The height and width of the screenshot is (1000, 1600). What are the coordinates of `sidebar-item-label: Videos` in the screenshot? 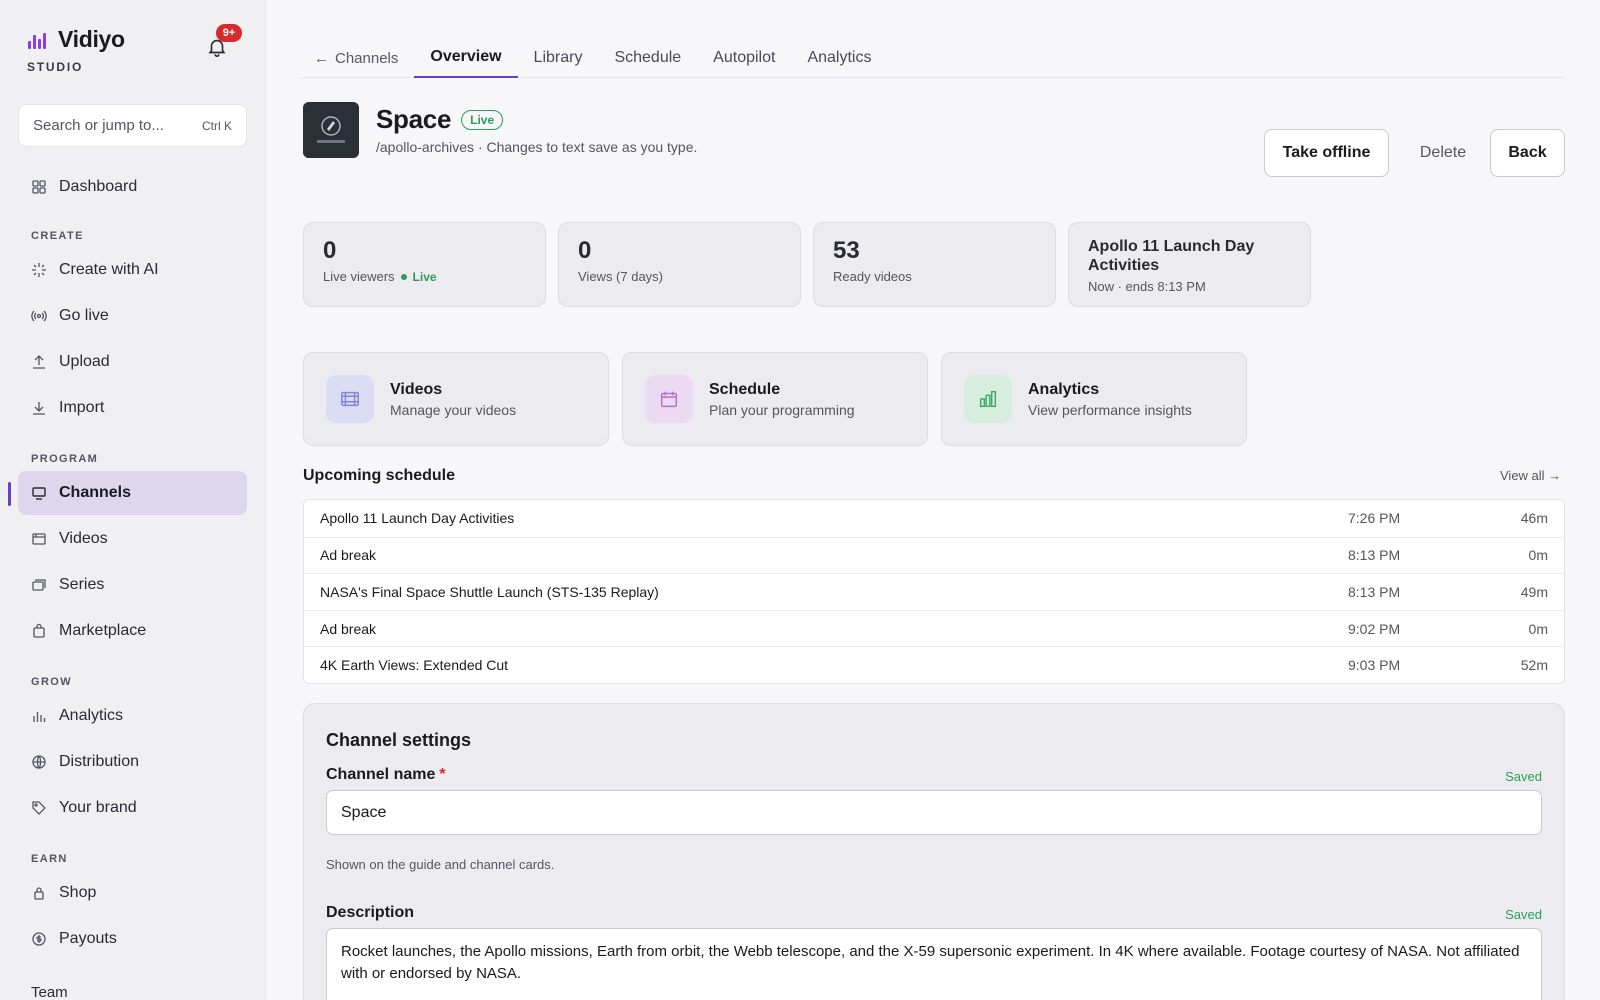 It's located at (83, 538).